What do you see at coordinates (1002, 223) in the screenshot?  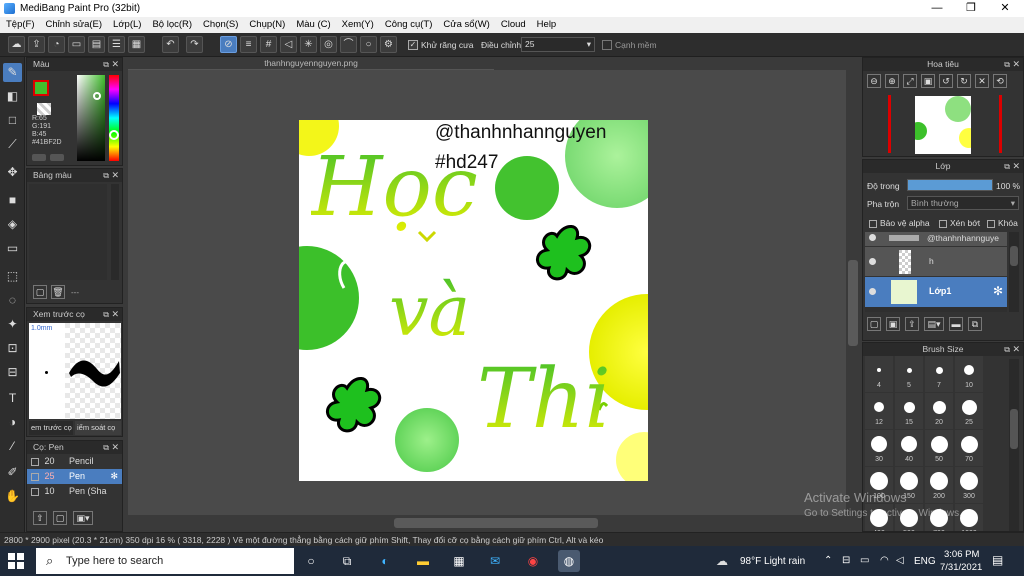 I see `lock-option: Khóa` at bounding box center [1002, 223].